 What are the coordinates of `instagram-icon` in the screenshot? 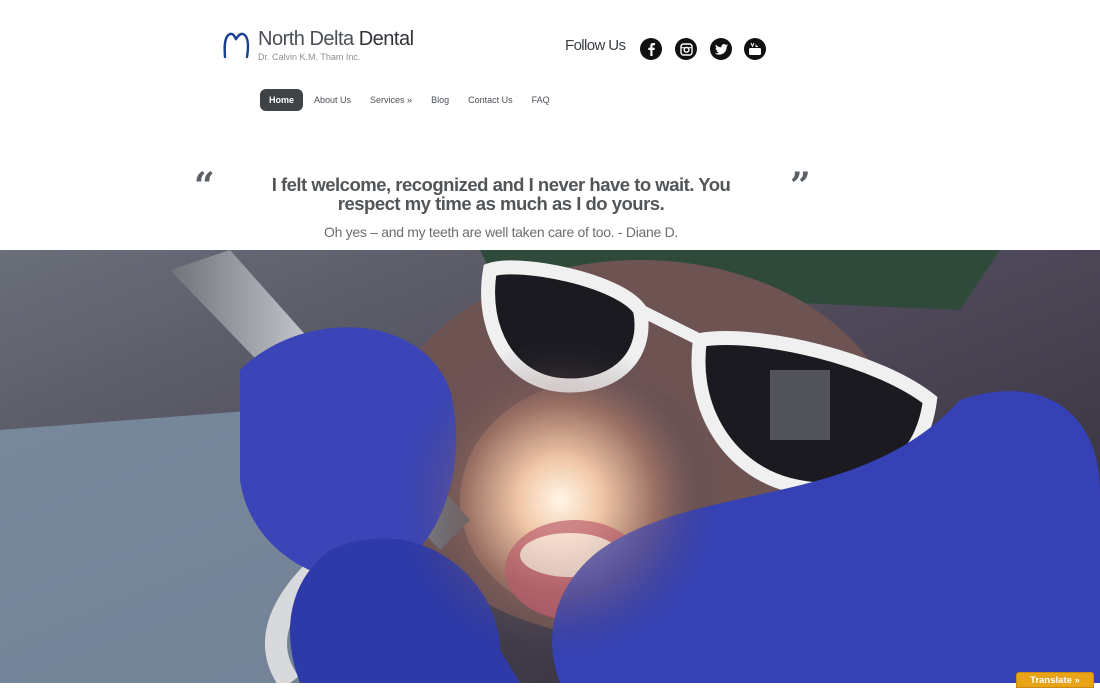 It's located at (686, 49).